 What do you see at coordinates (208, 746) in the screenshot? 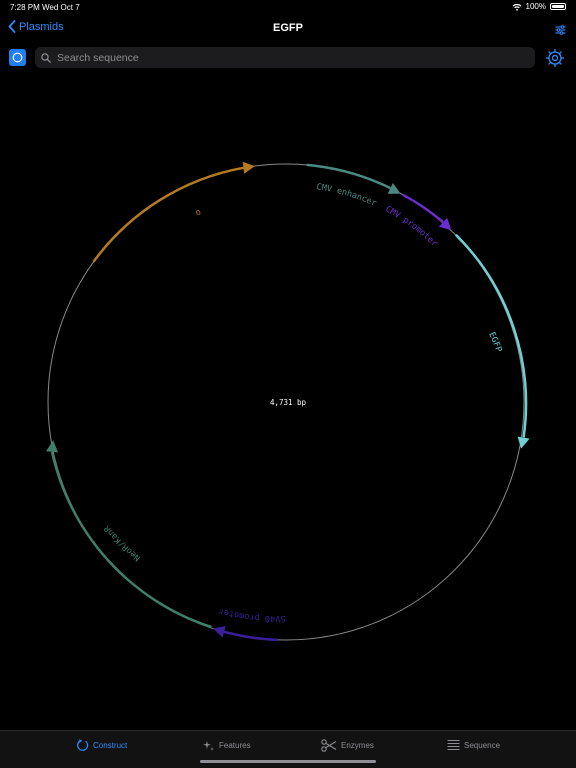
I see `sparkles-icon` at bounding box center [208, 746].